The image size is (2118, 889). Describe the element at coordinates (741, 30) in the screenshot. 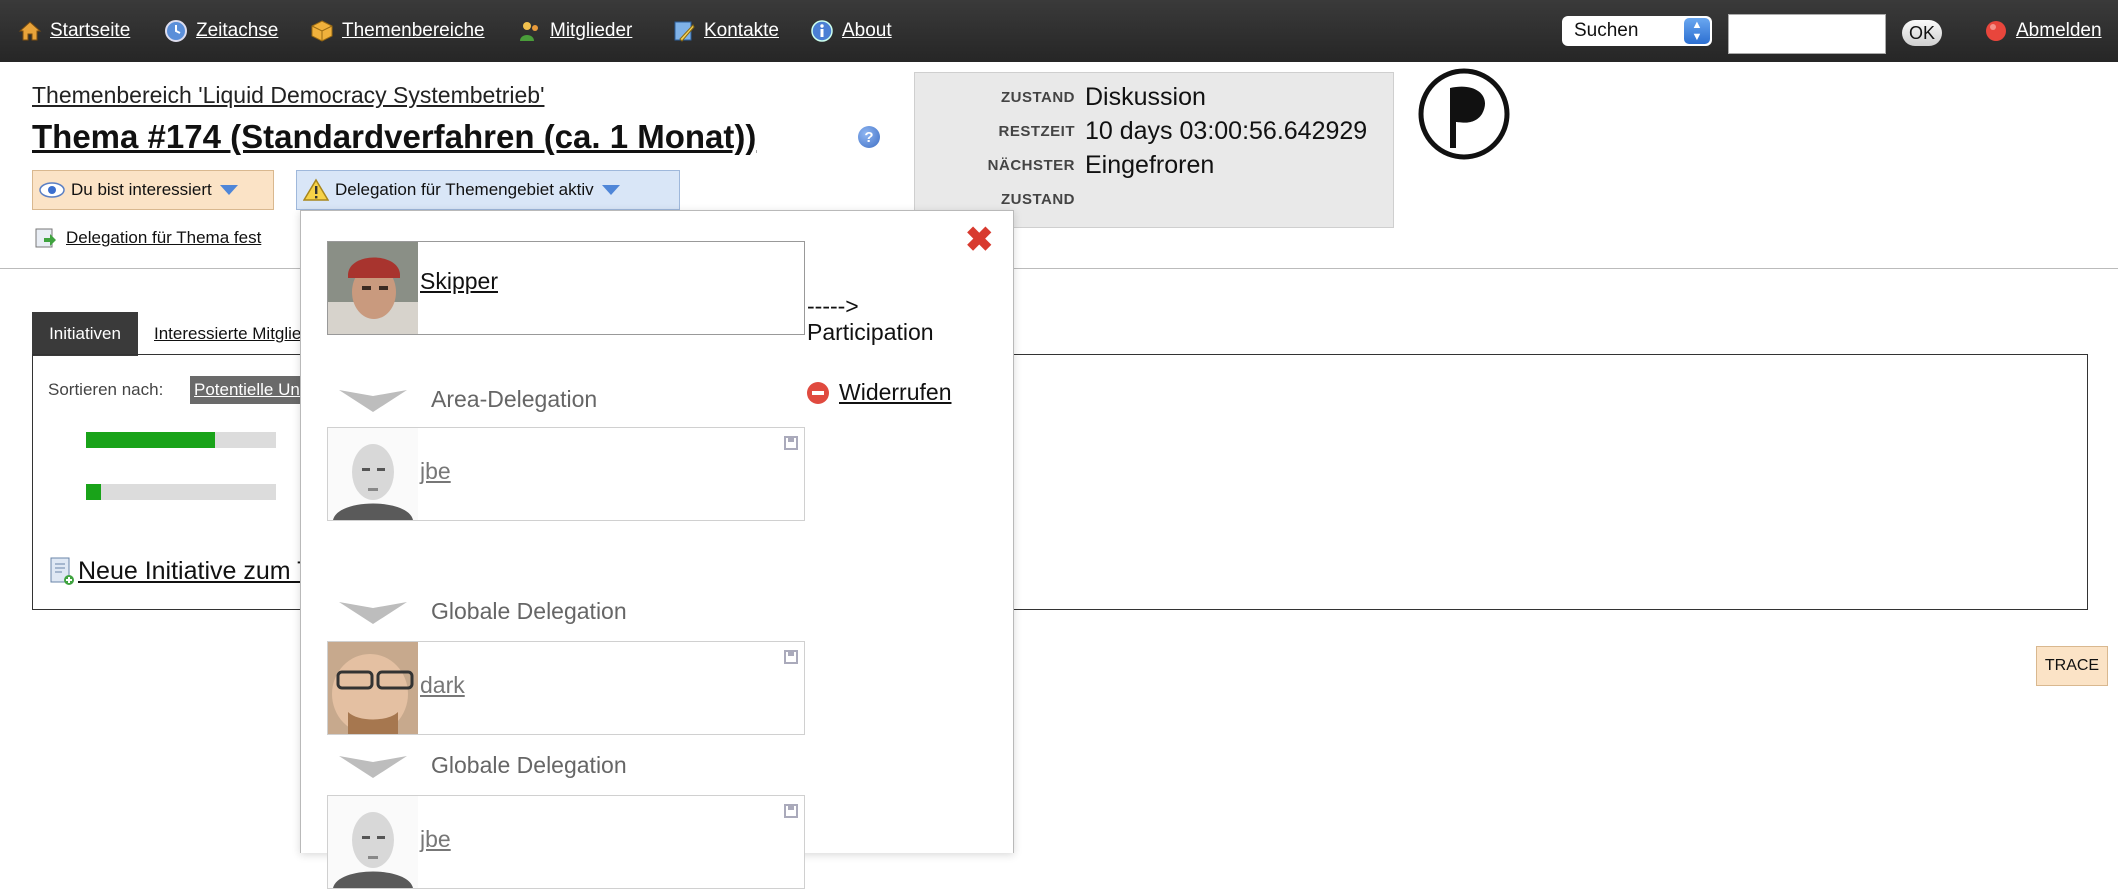

I see `nav-contacts-label: Kontakte` at that location.